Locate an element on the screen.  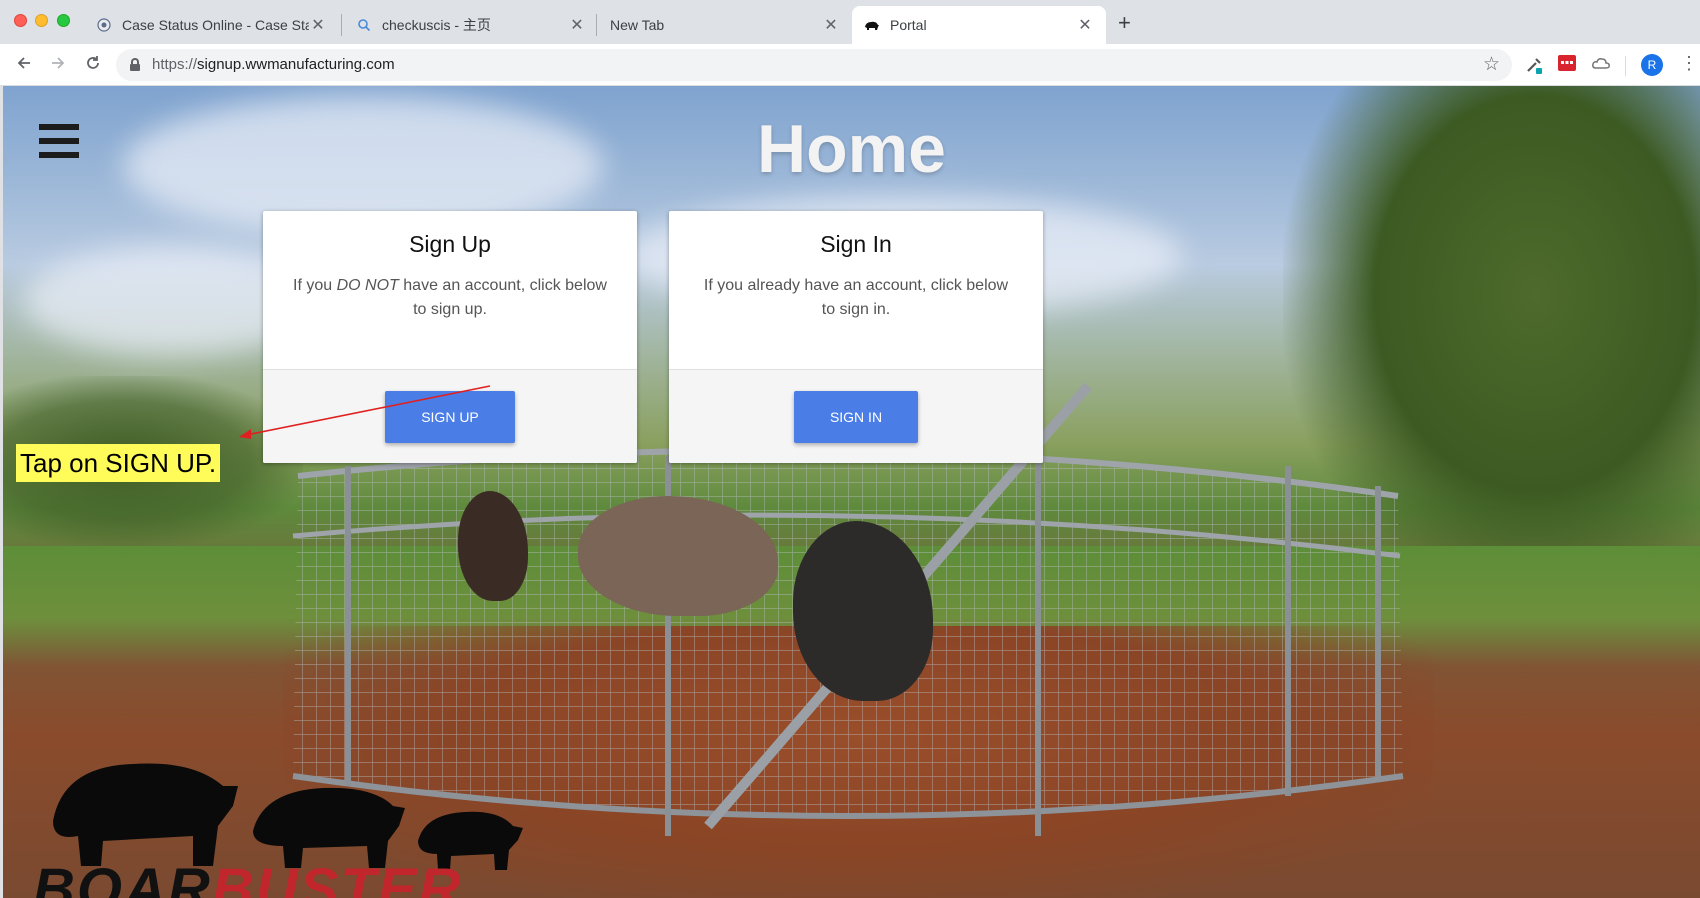
eyedropper-extension-icon is located at coordinates (1534, 65).